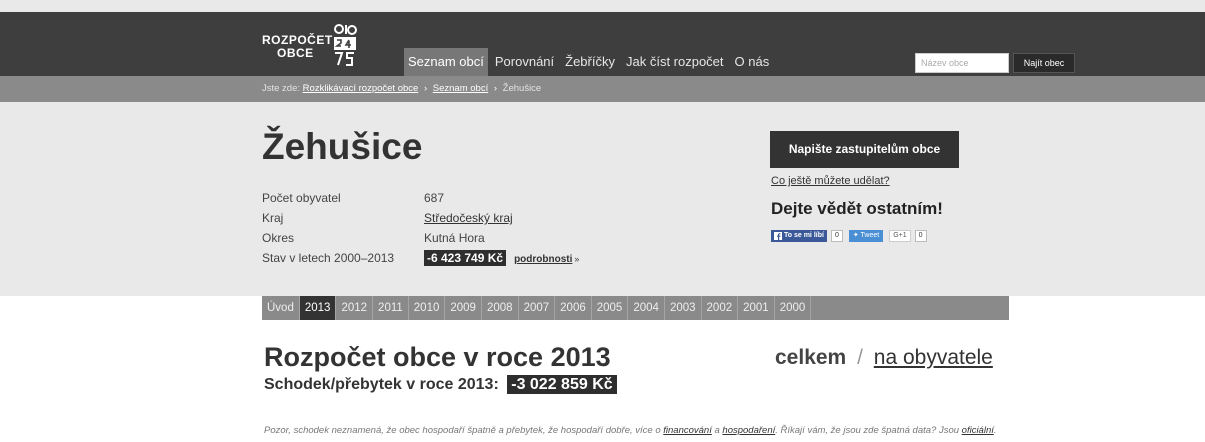 The image size is (1205, 442). What do you see at coordinates (962, 63) in the screenshot?
I see `town-search-input` at bounding box center [962, 63].